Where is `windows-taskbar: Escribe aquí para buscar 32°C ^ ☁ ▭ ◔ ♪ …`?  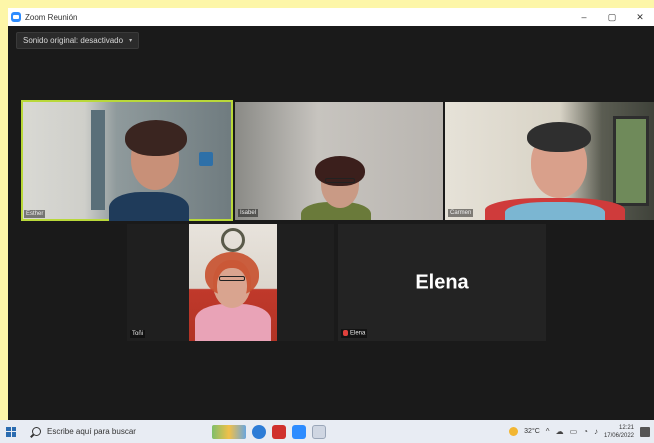
windows-taskbar: Escribe aquí para buscar 32°C ^ ☁ ▭ ◔ ♪ … is located at coordinates (327, 431).